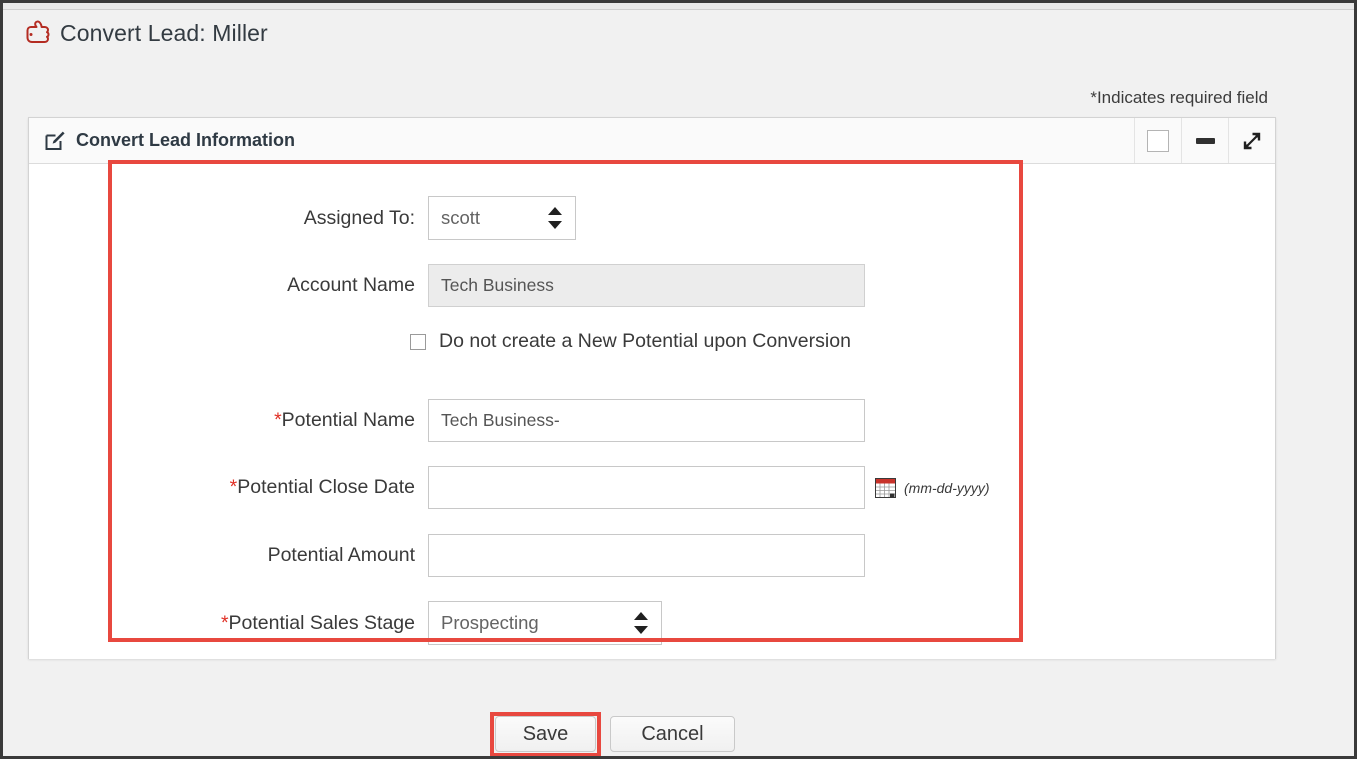 The height and width of the screenshot is (759, 1357). I want to click on row-account-name: Account Name, so click(447, 285).